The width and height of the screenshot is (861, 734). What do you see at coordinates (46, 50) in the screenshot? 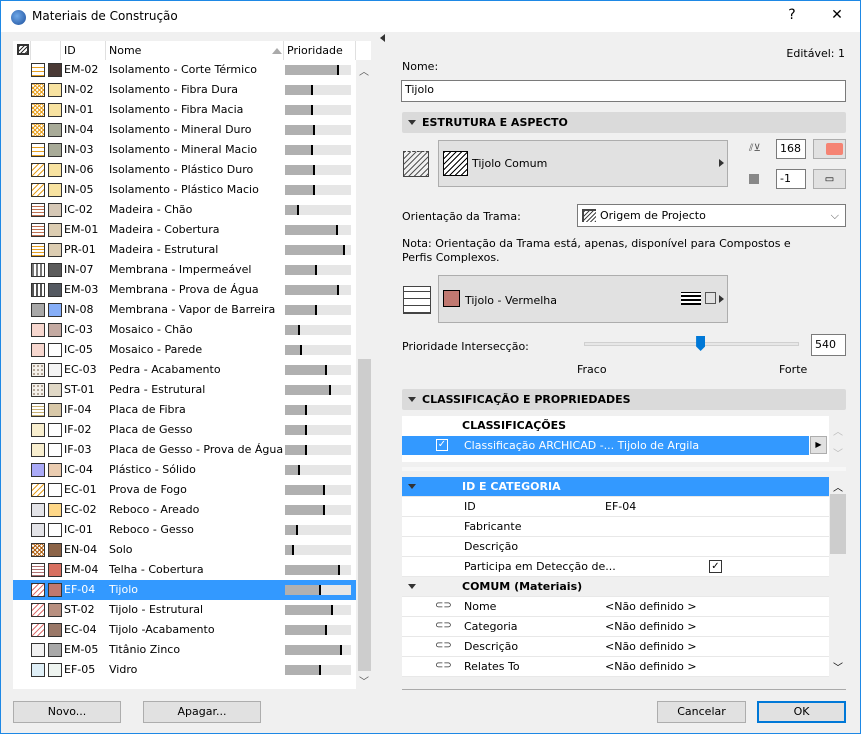
I see `color-column-header` at bounding box center [46, 50].